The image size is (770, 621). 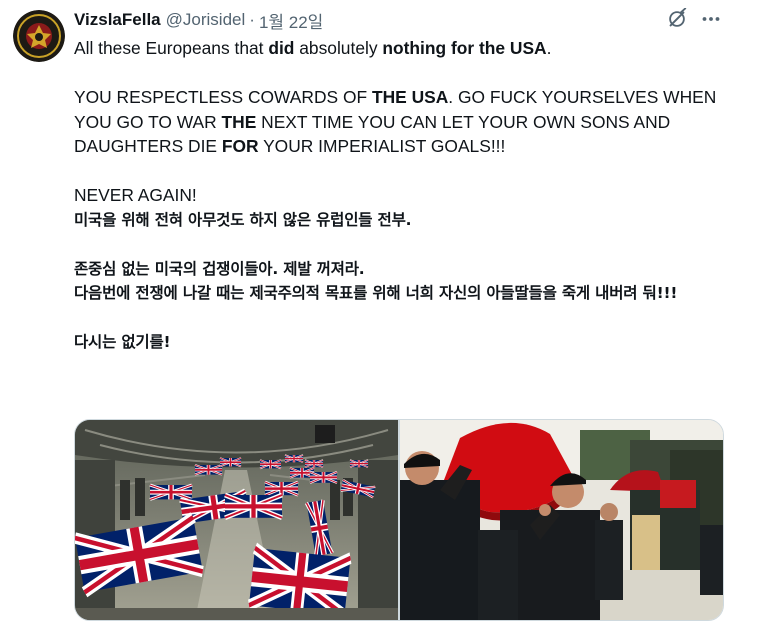 I want to click on grok-icon, so click(x=677, y=21).